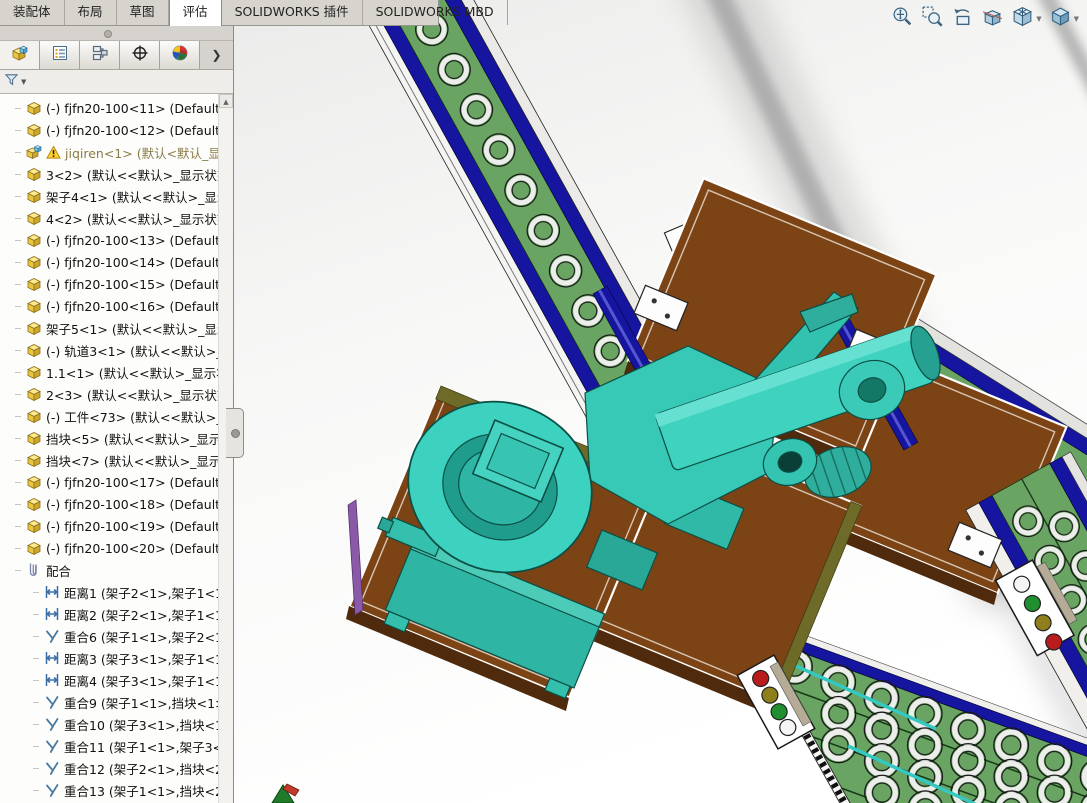 Image resolution: width=1087 pixels, height=803 pixels. What do you see at coordinates (132, 482) in the screenshot?
I see `tree-item-label: (-) fjfn20-100<17> (Default<<D` at bounding box center [132, 482].